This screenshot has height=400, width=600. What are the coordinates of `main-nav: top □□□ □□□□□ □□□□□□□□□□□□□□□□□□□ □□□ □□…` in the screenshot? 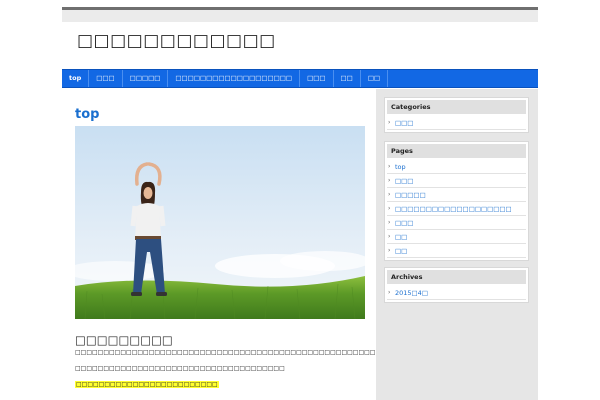 It's located at (300, 78).